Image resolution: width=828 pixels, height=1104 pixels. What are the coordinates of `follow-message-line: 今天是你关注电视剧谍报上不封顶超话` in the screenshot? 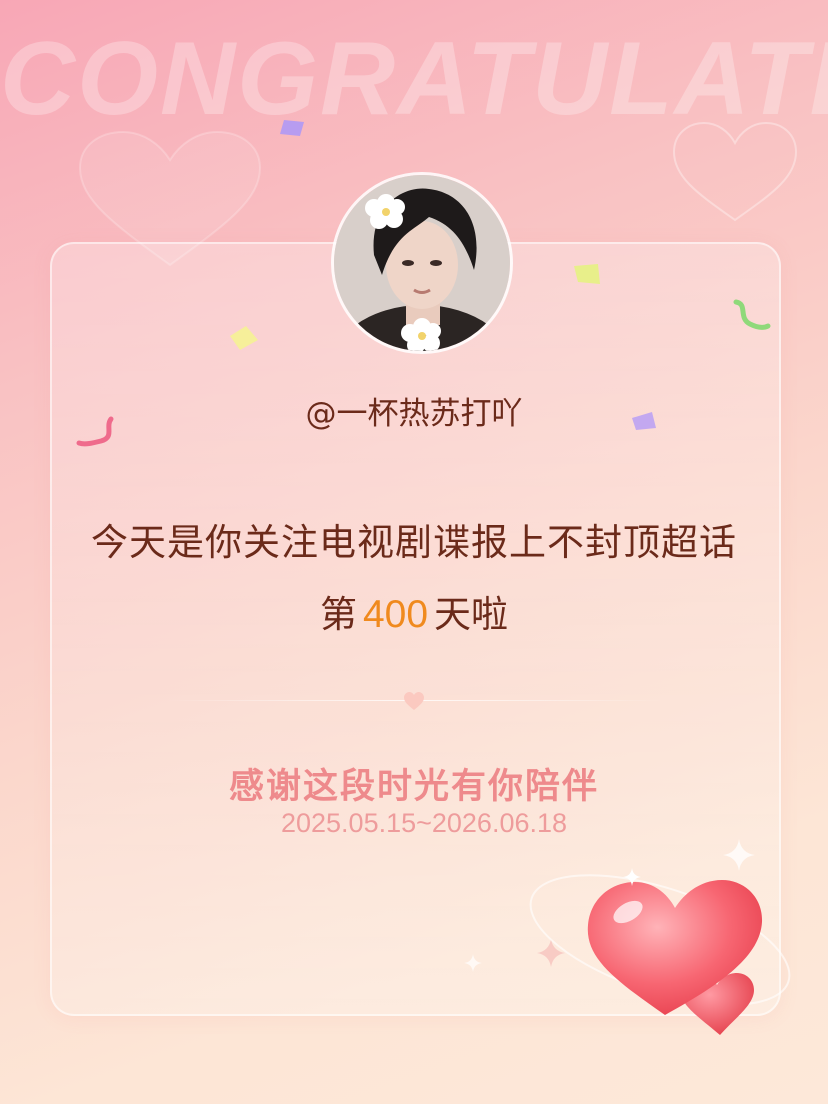 It's located at (414, 542).